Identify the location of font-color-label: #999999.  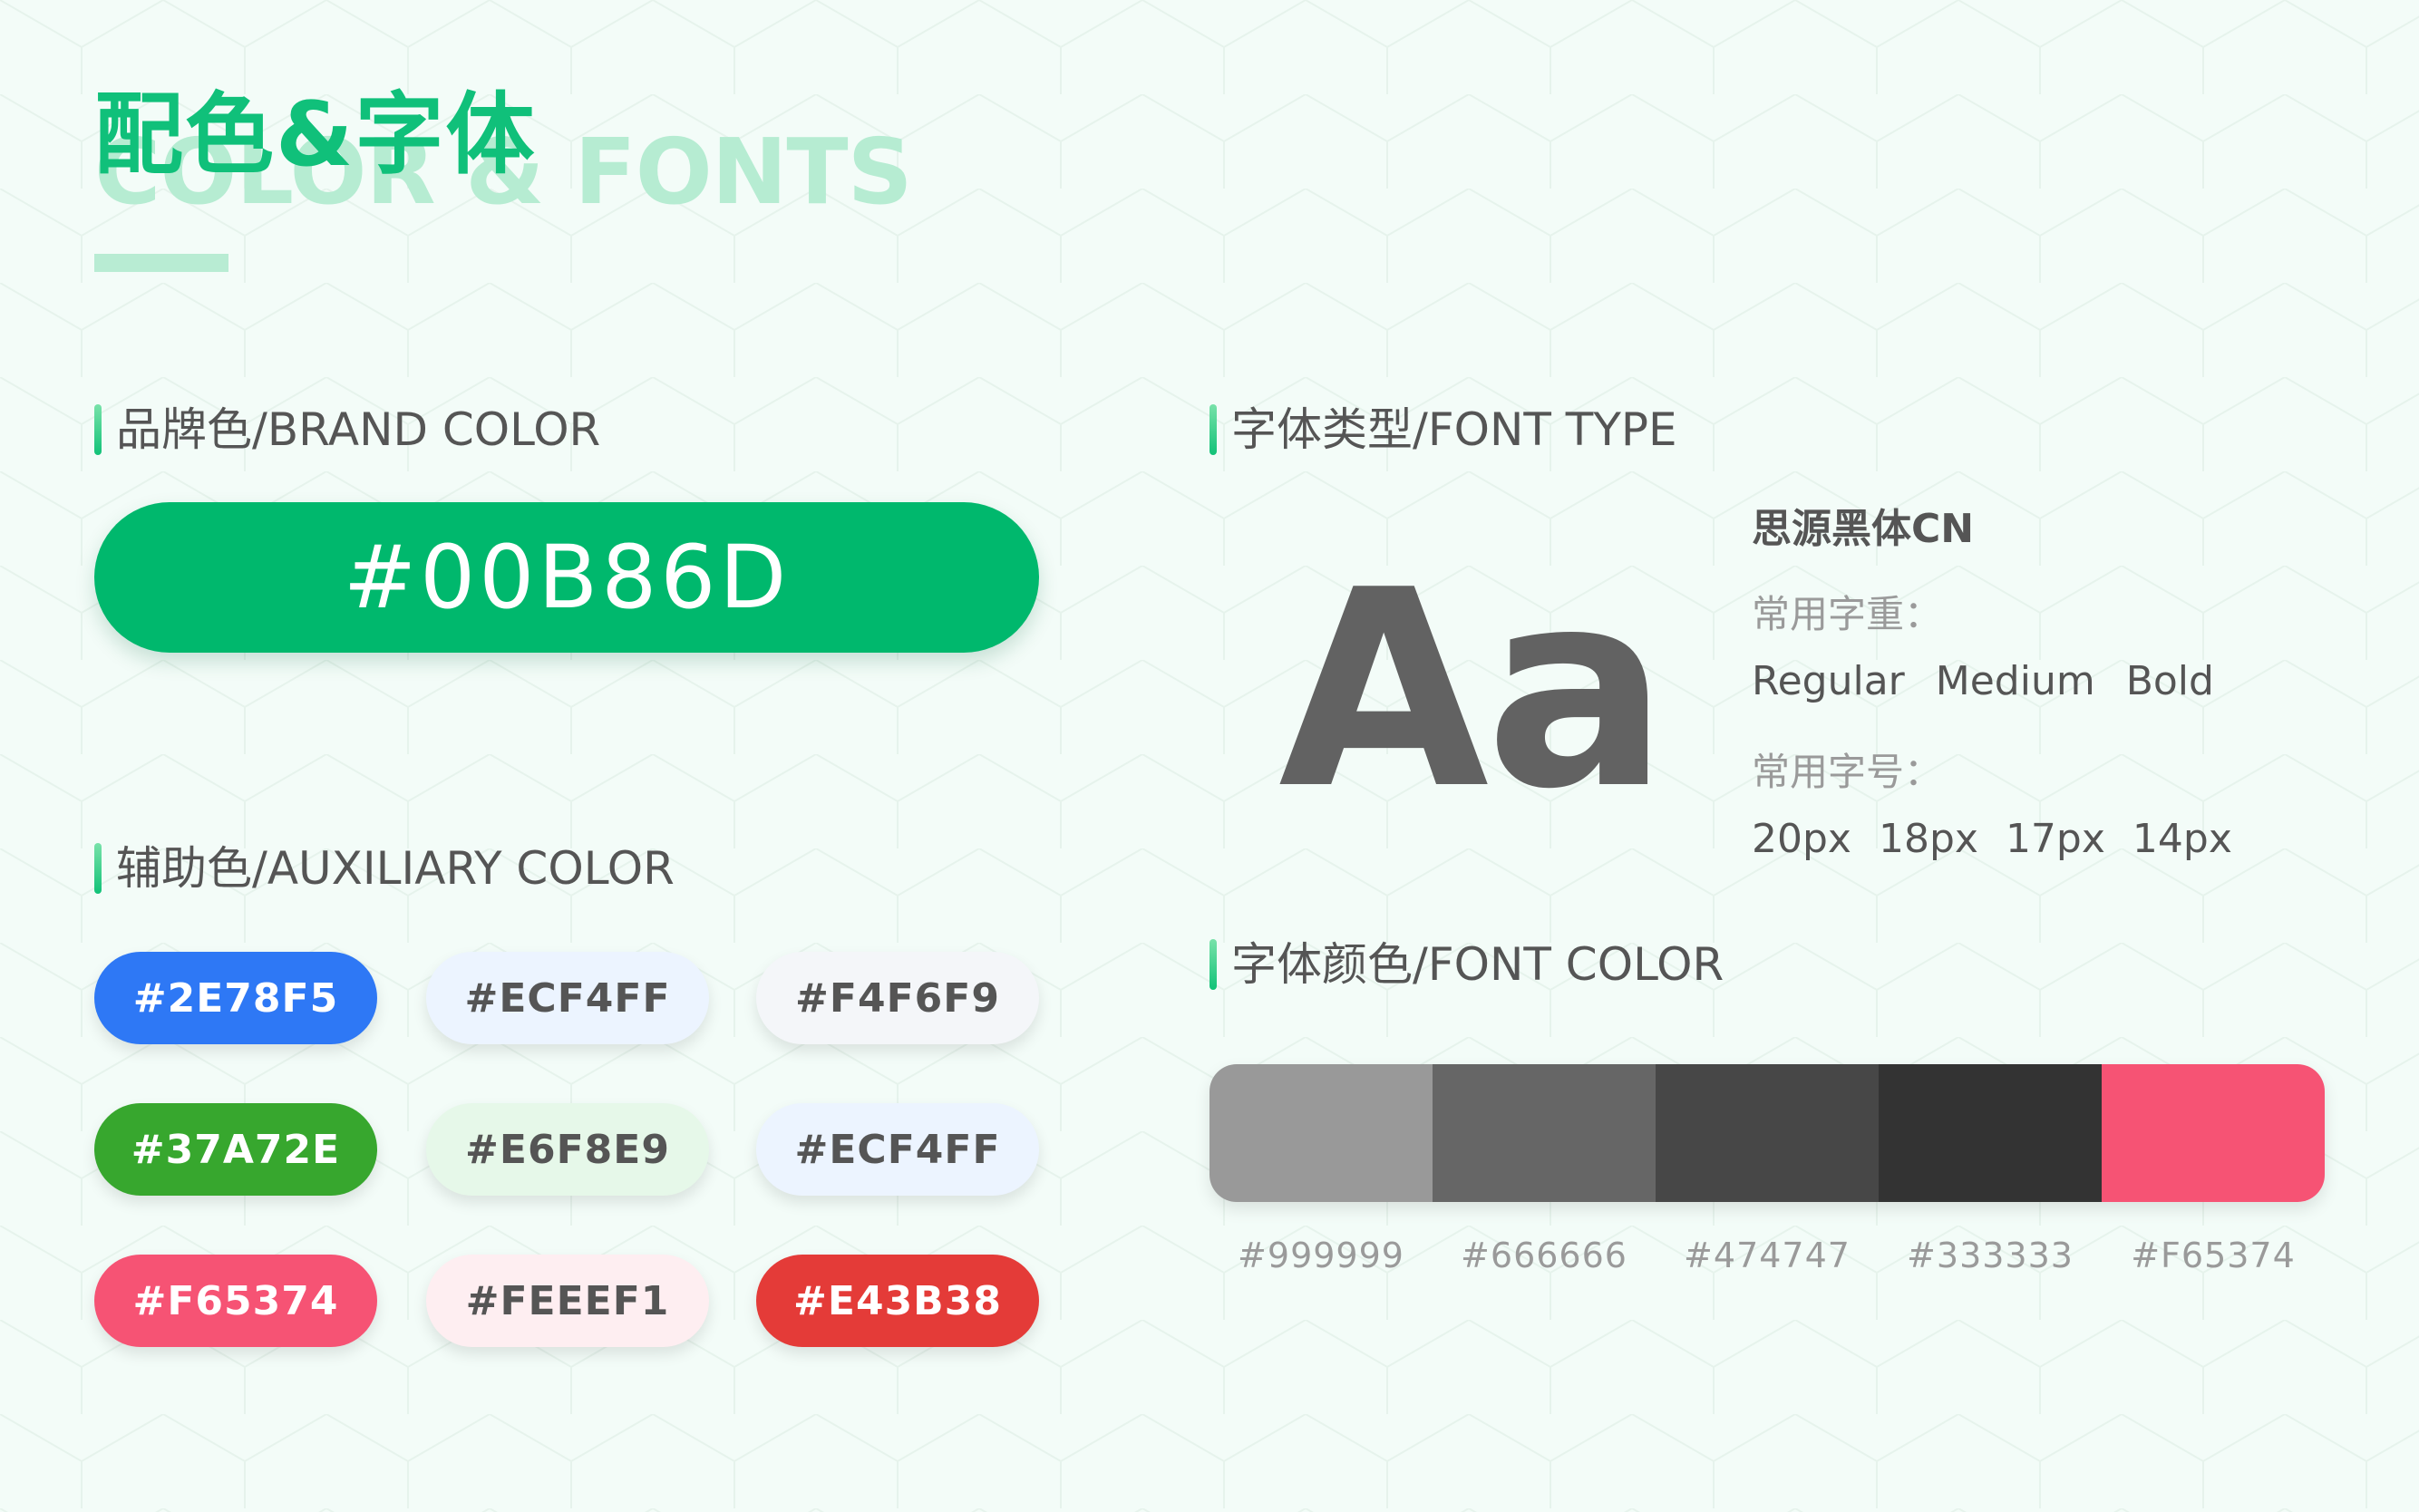
(1321, 1256).